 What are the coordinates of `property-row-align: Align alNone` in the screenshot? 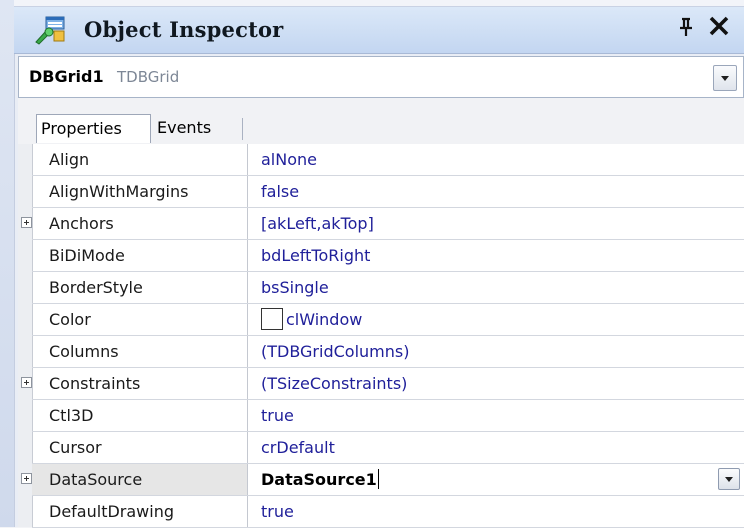 It's located at (388, 160).